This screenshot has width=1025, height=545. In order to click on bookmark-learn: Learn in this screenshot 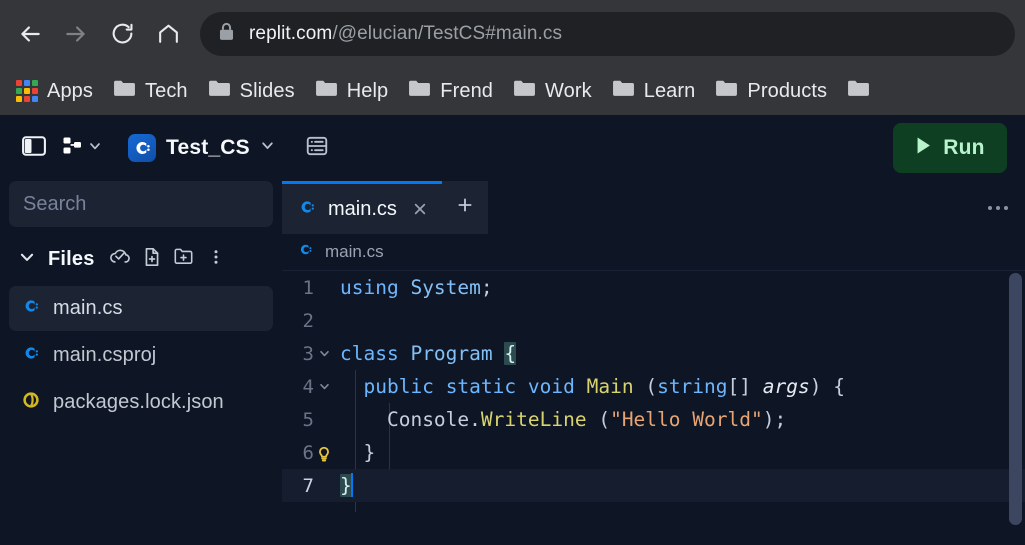, I will do `click(654, 91)`.